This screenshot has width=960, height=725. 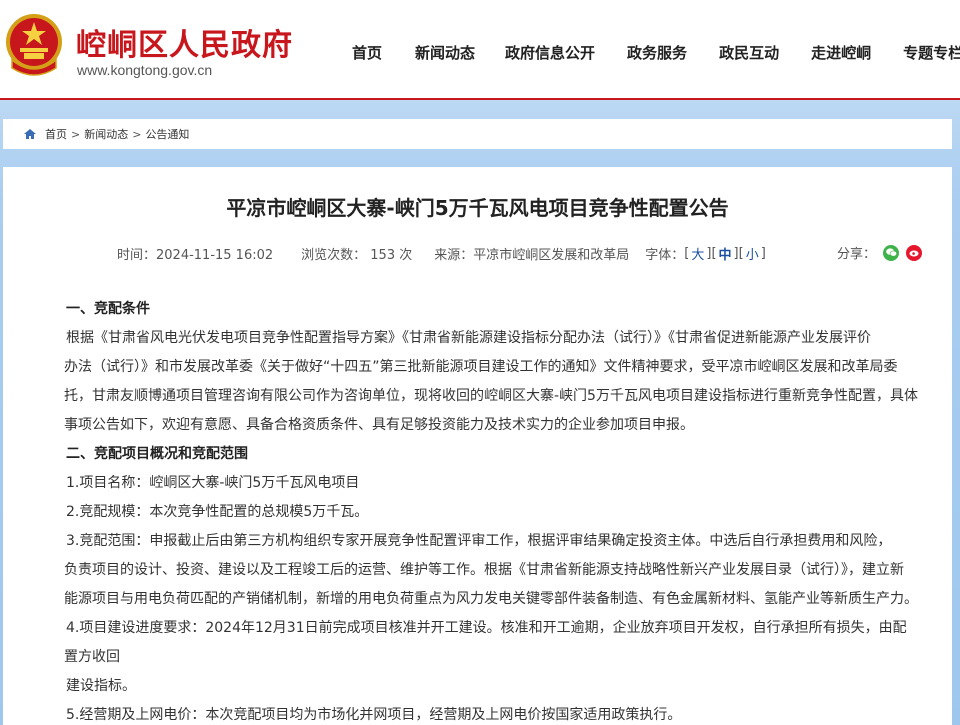 What do you see at coordinates (891, 252) in the screenshot?
I see `wechat-share-icon` at bounding box center [891, 252].